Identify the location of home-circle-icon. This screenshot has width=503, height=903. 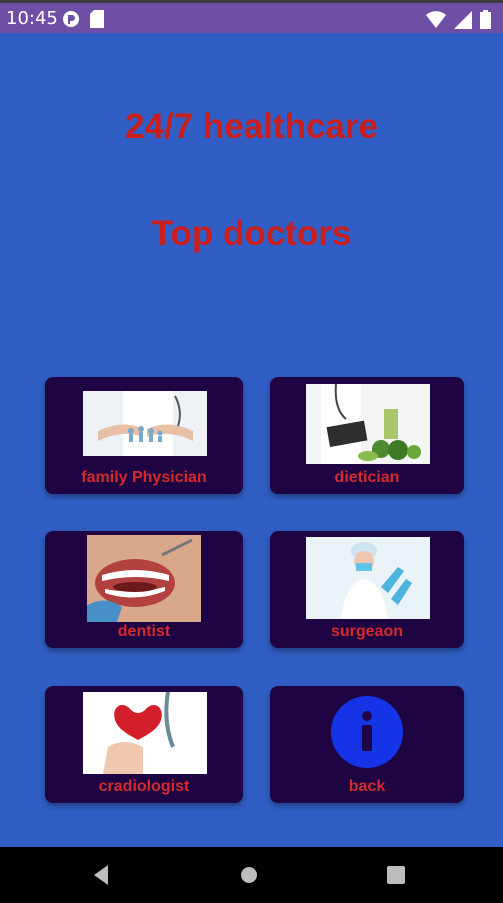
(249, 875).